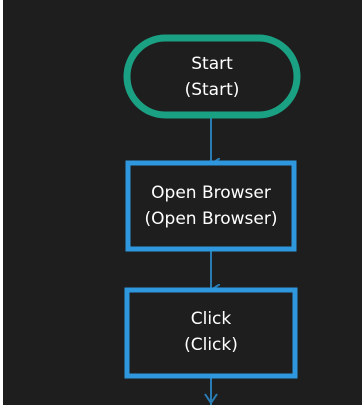 Image resolution: width=364 pixels, height=405 pixels. What do you see at coordinates (211, 206) in the screenshot?
I see `open-browser-node-label: Open Browser (Open Browser)` at bounding box center [211, 206].